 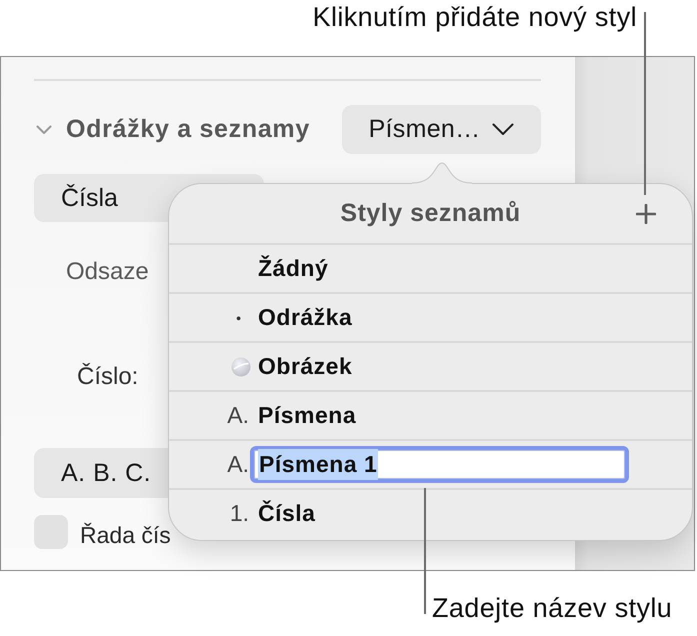 I want to click on style-option: Písmena, so click(x=307, y=415).